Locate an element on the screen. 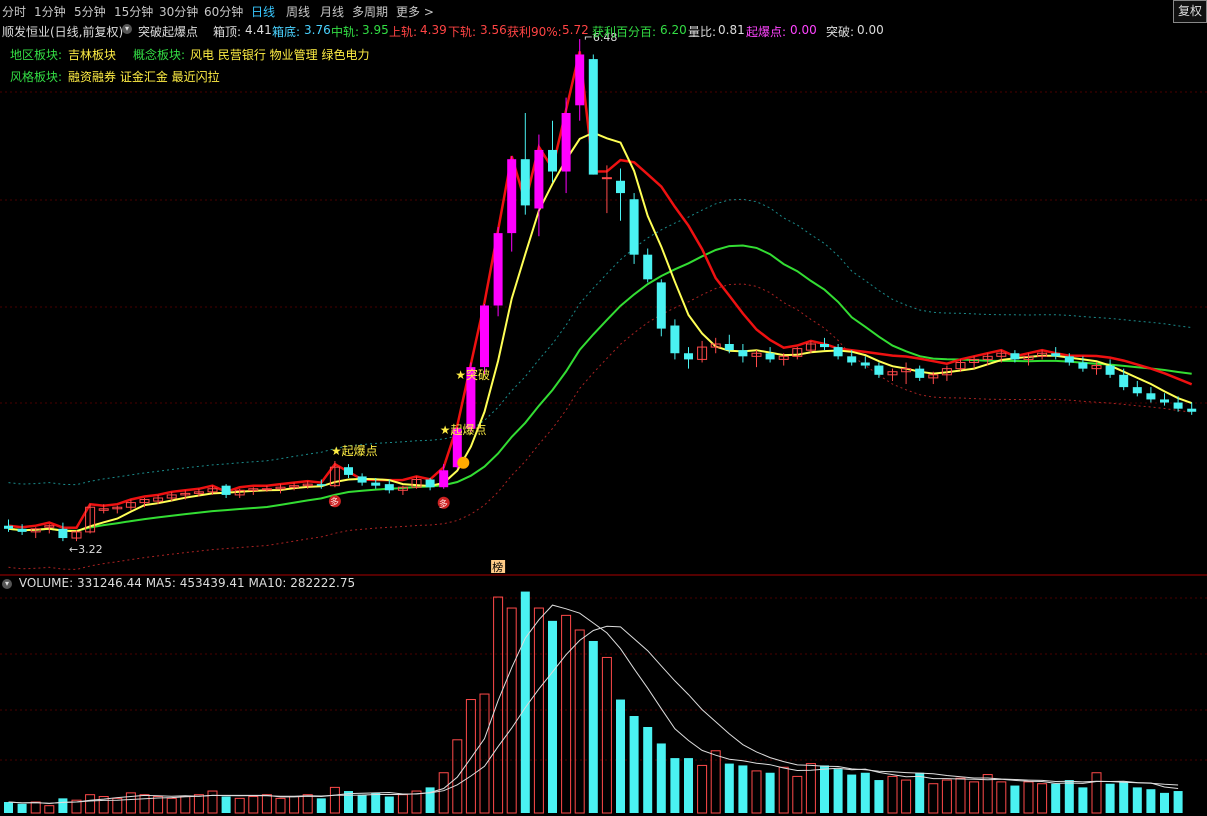  tab-weekly: 周线 is located at coordinates (298, 11).